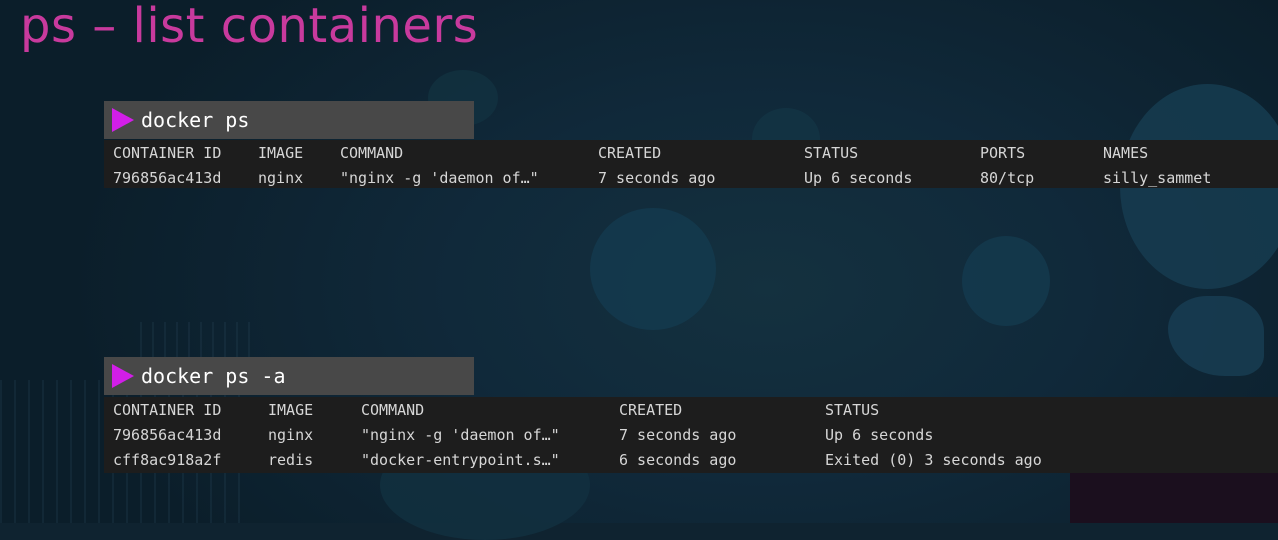 This screenshot has width=1278, height=540. I want to click on cell-ports: 80/tcp, so click(1007, 178).